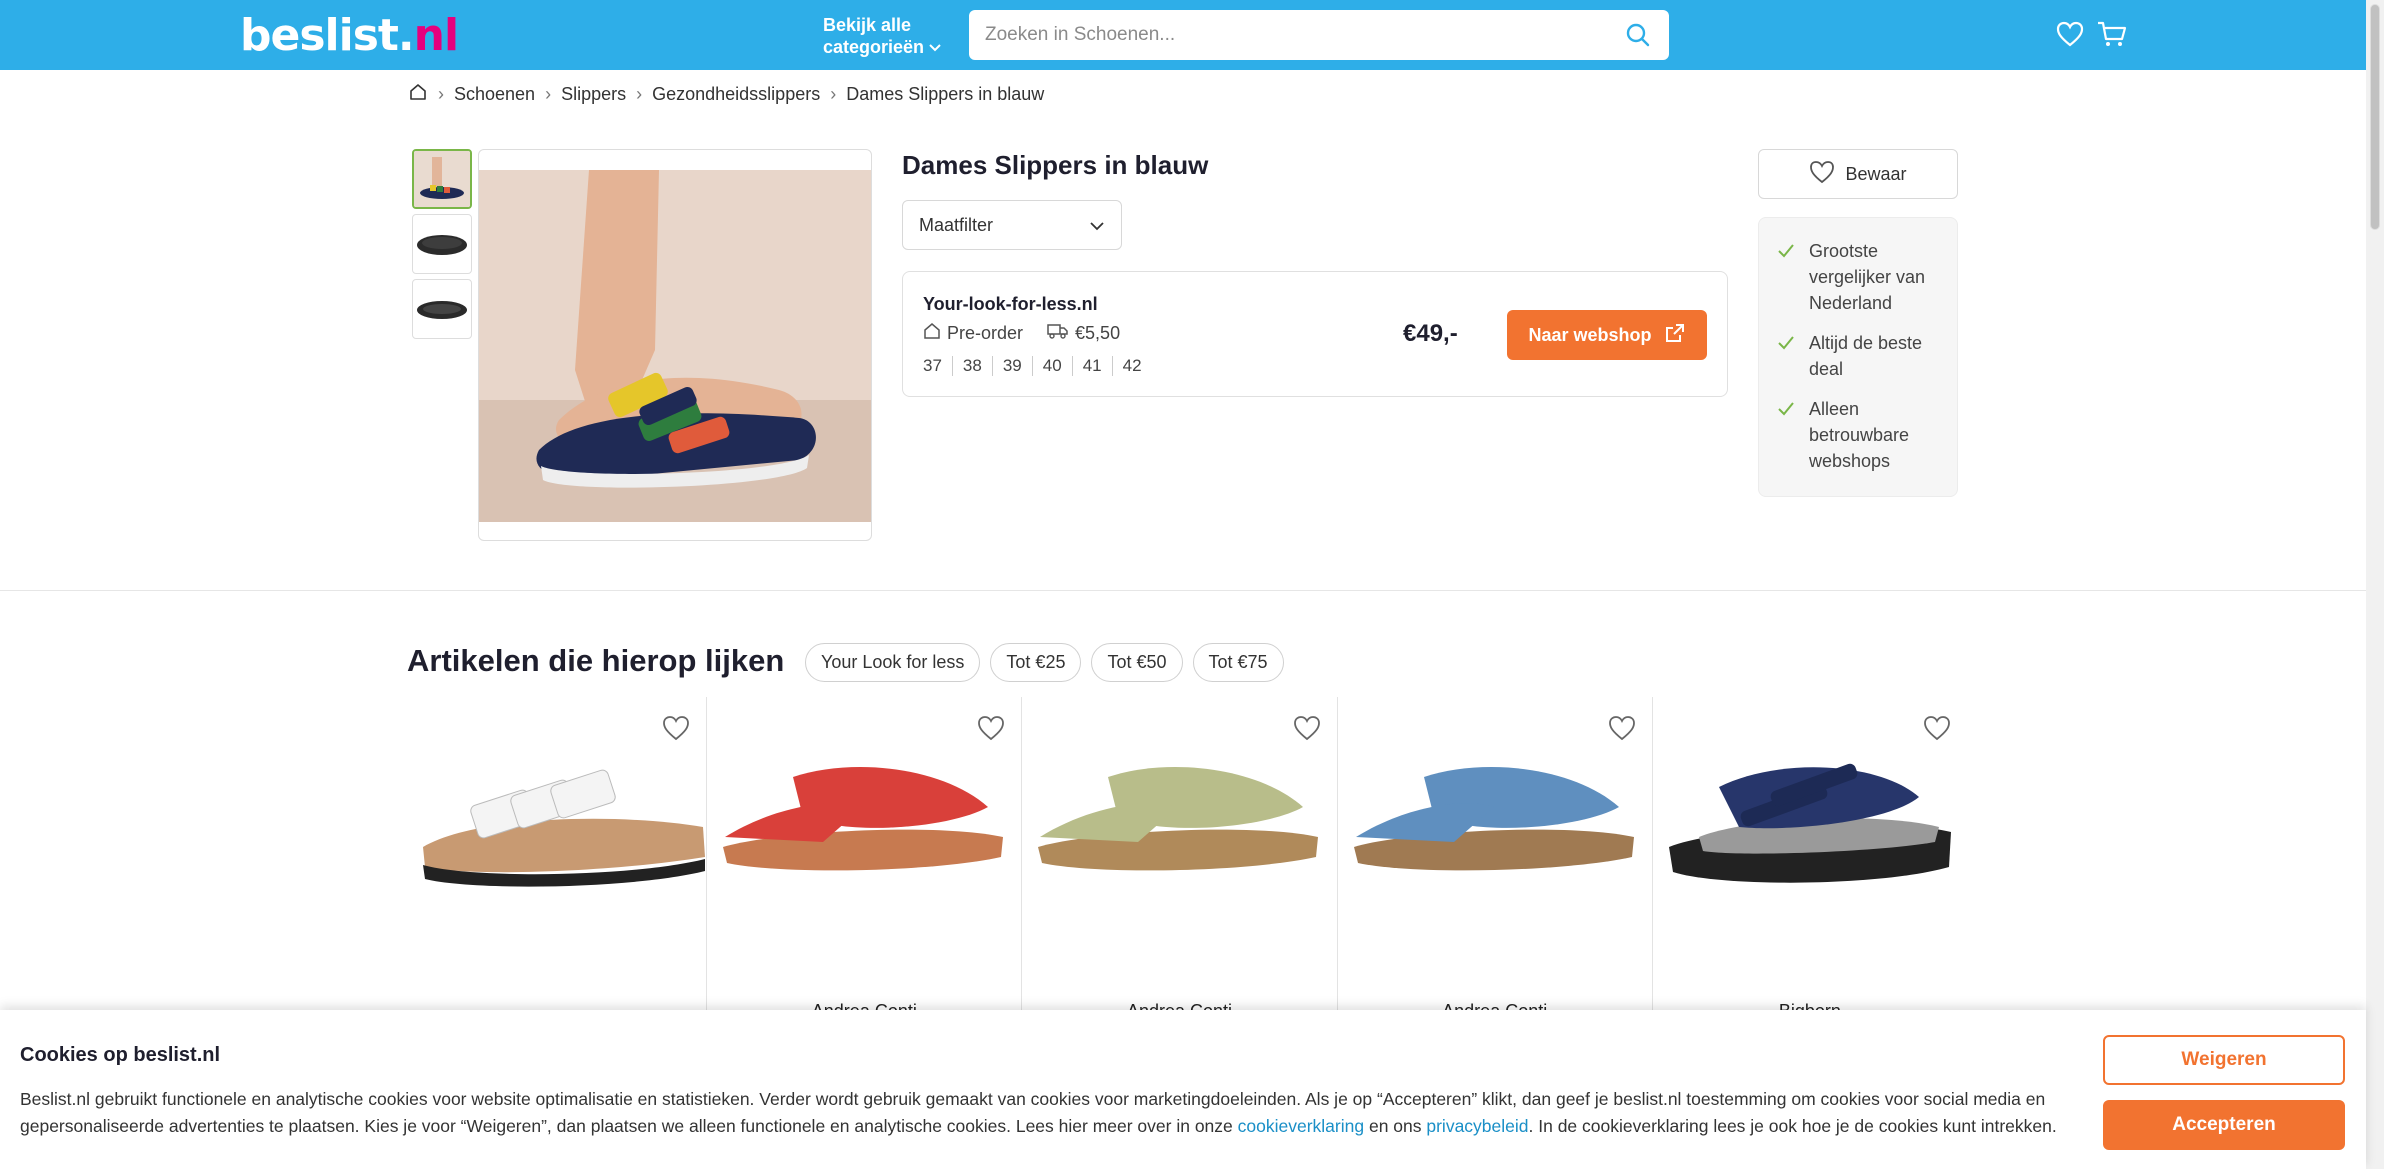 The image size is (2384, 1169). I want to click on search-bar, so click(1319, 35).